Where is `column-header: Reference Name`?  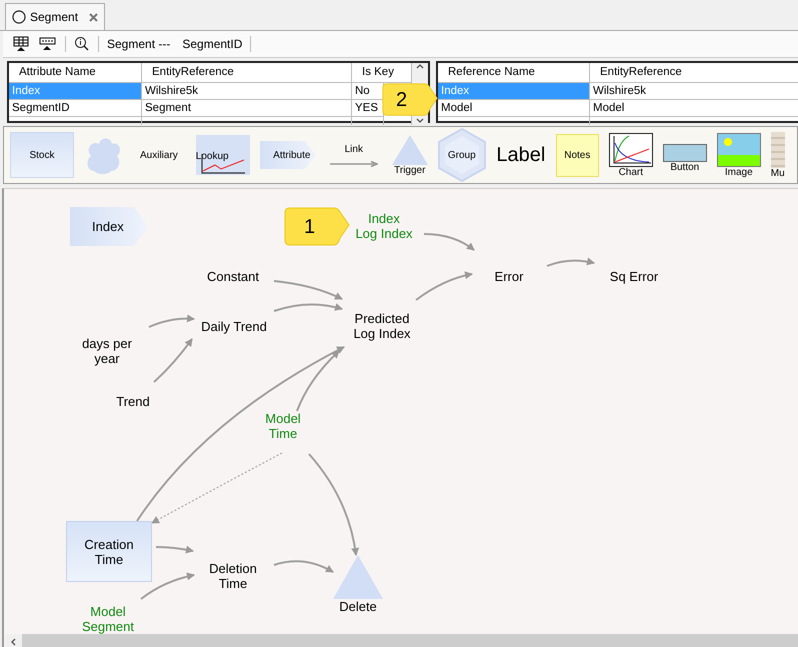 column-header: Reference Name is located at coordinates (514, 73).